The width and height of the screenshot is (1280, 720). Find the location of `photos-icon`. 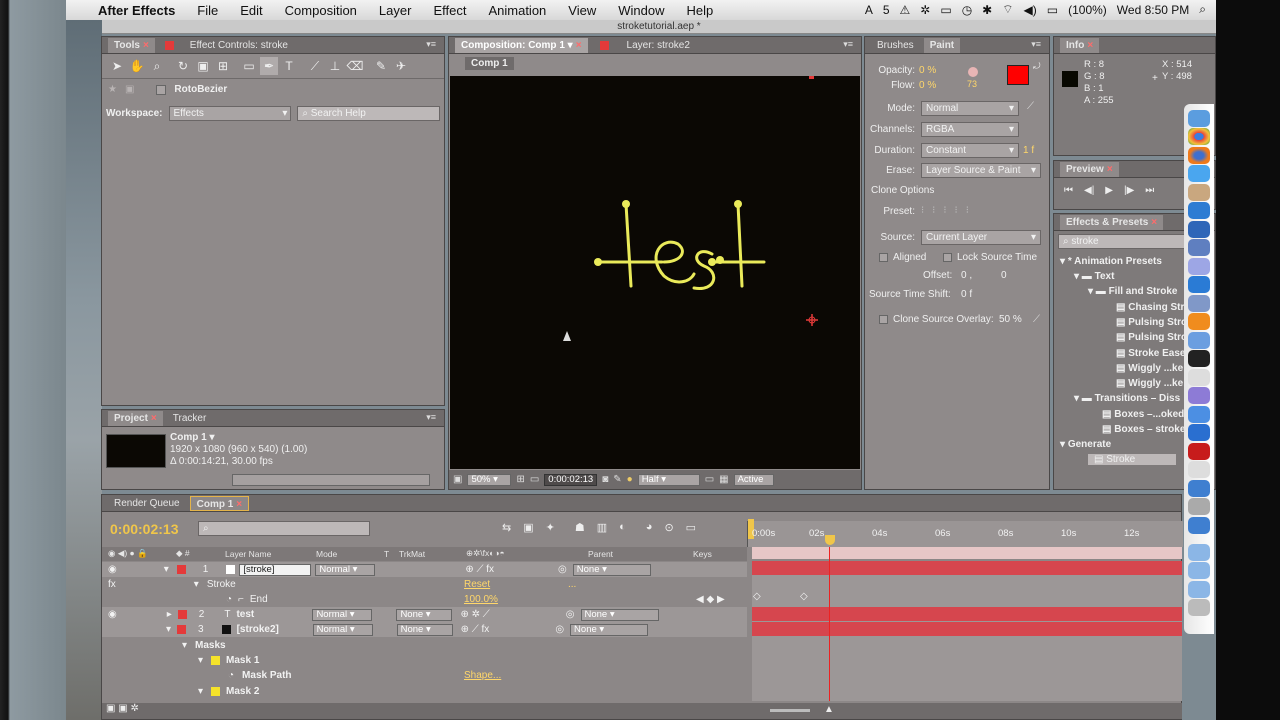

photos-icon is located at coordinates (1199, 192).